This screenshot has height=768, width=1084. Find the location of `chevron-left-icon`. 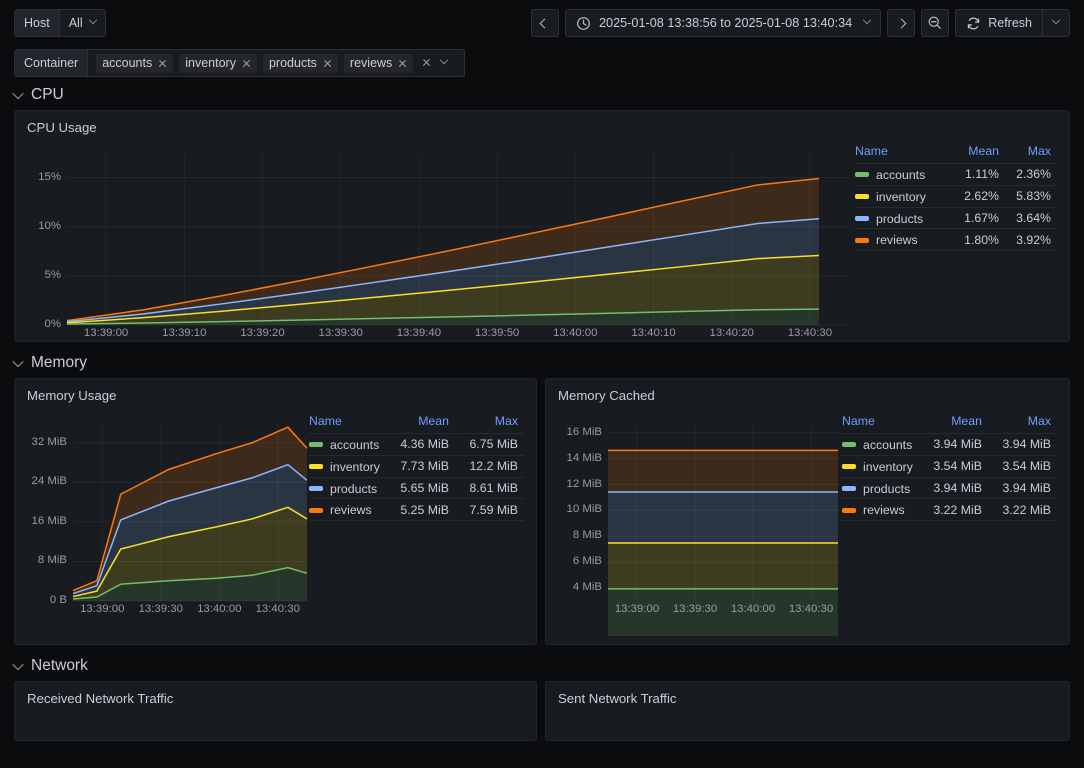

chevron-left-icon is located at coordinates (545, 23).